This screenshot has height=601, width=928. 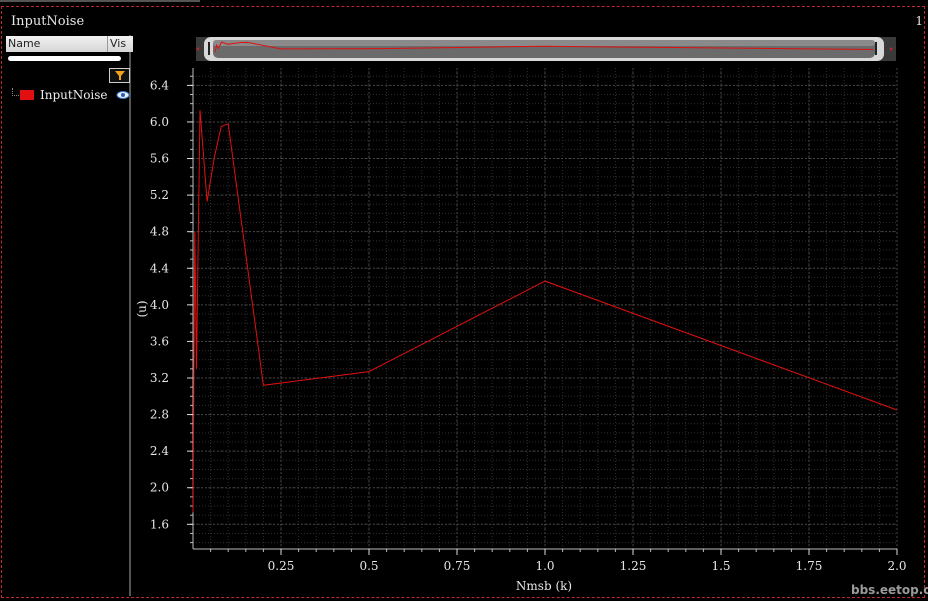 What do you see at coordinates (159, 451) in the screenshot?
I see `y-tick-label: 2.4` at bounding box center [159, 451].